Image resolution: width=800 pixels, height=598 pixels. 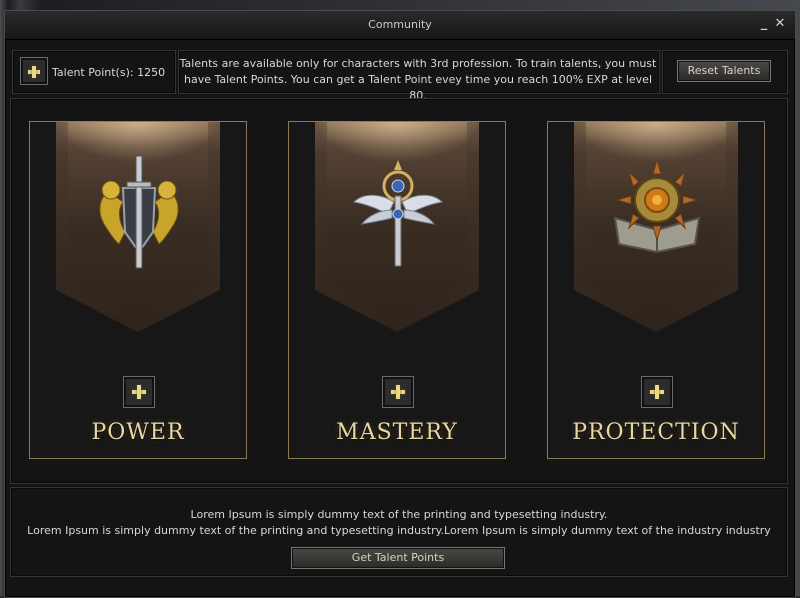 What do you see at coordinates (724, 71) in the screenshot?
I see `reset-talents-button: Reset Talents` at bounding box center [724, 71].